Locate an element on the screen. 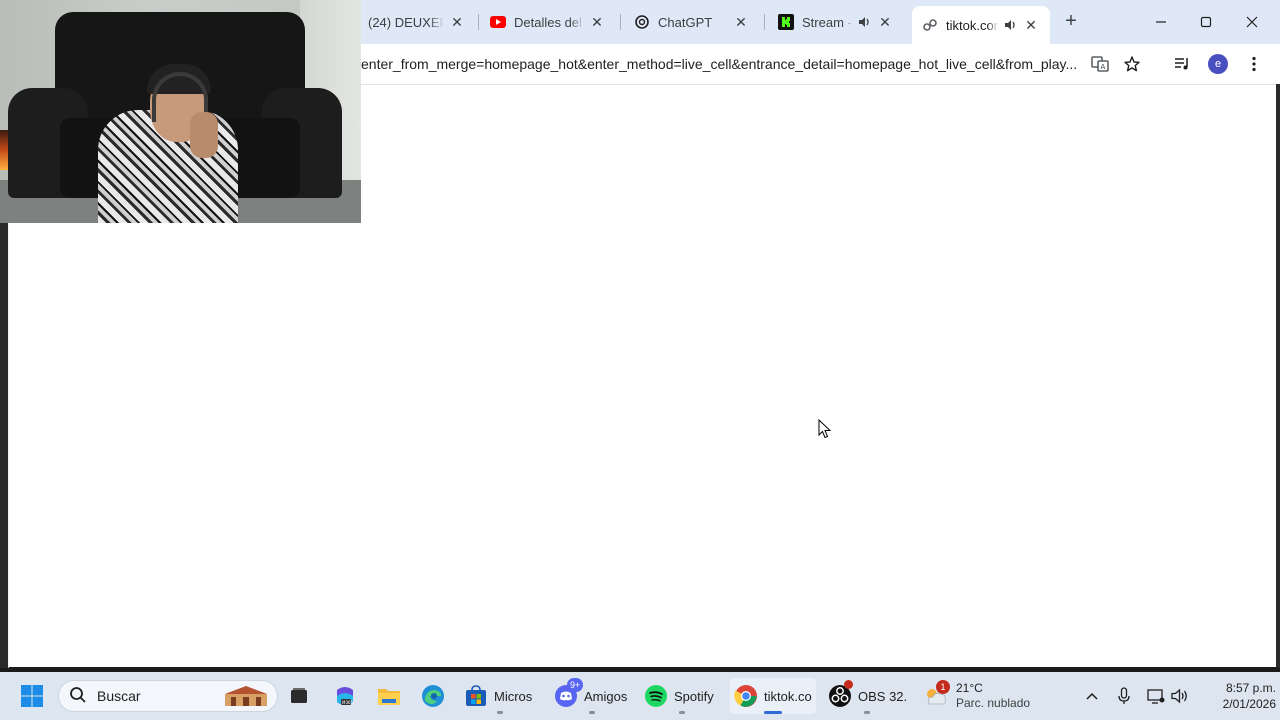 This screenshot has height=720, width=1280. m365-copilot-icon: M365 is located at coordinates (345, 696).